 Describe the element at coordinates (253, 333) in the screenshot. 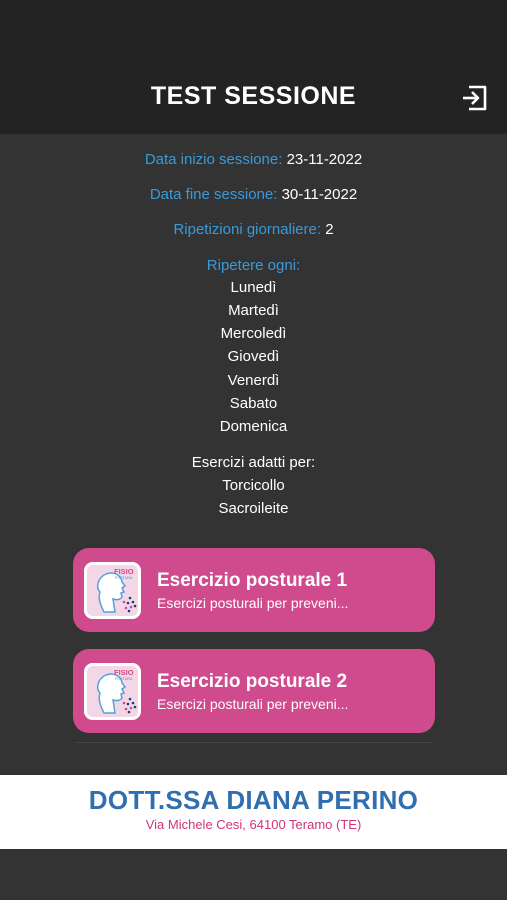

I see `day-item: Mercoledì` at that location.